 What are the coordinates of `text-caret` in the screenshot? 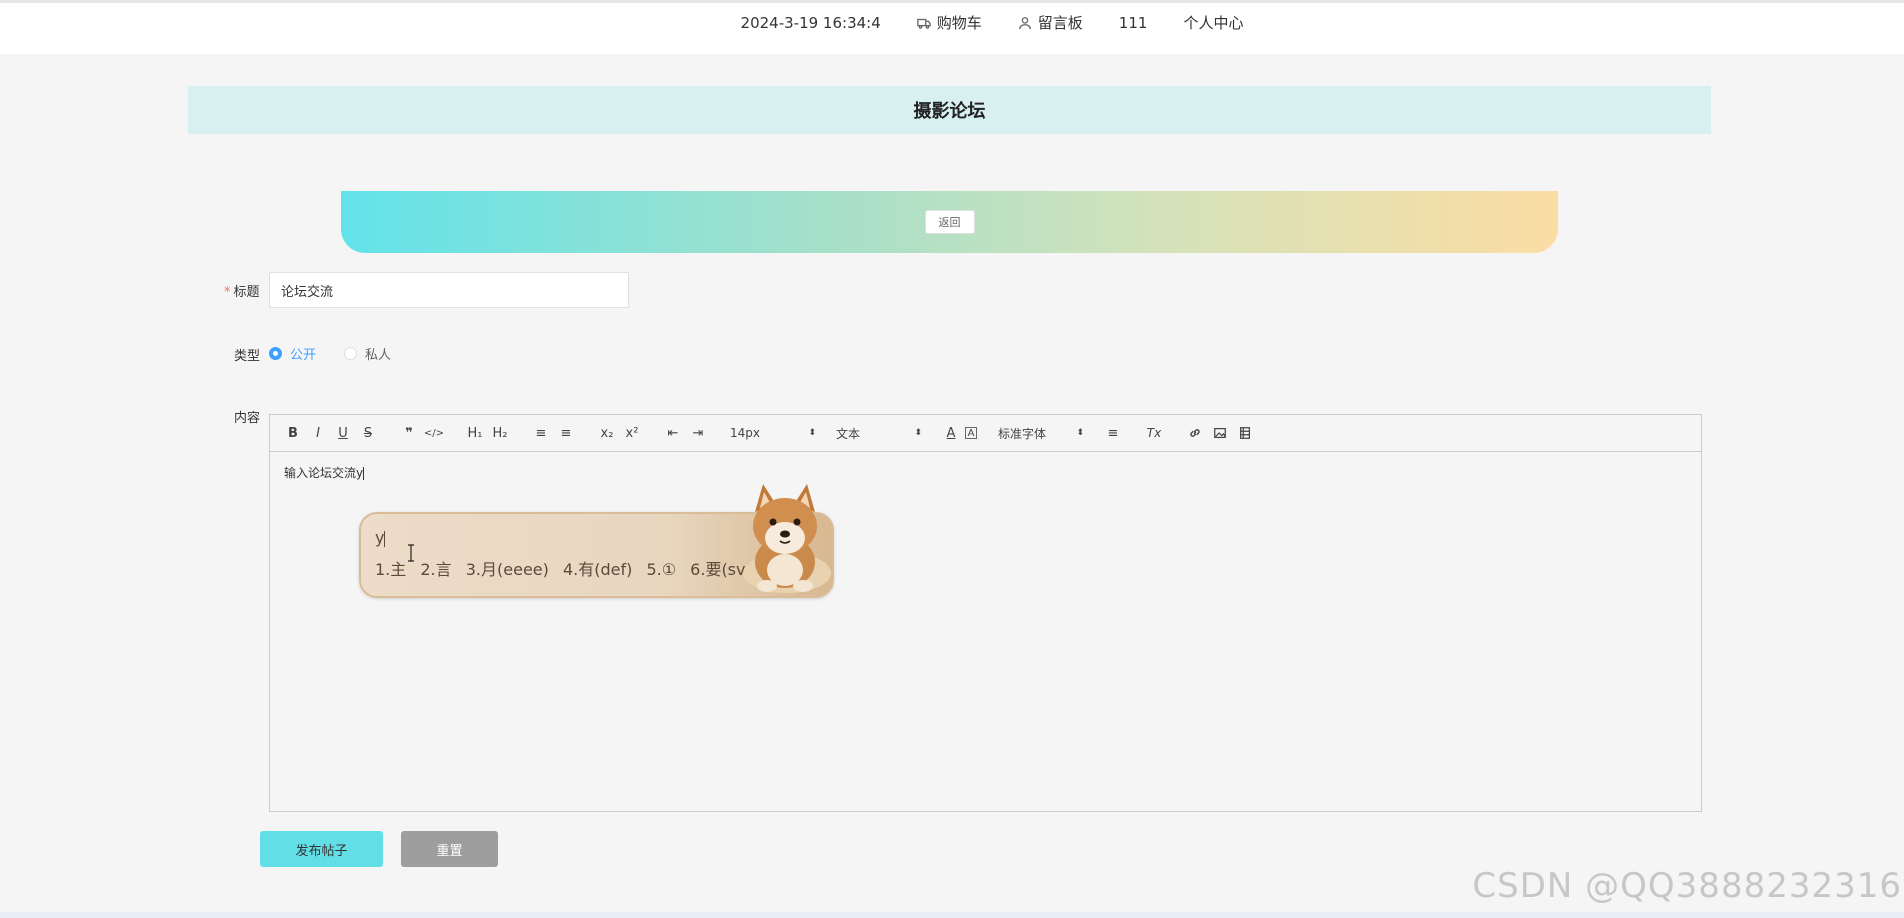 It's located at (364, 473).